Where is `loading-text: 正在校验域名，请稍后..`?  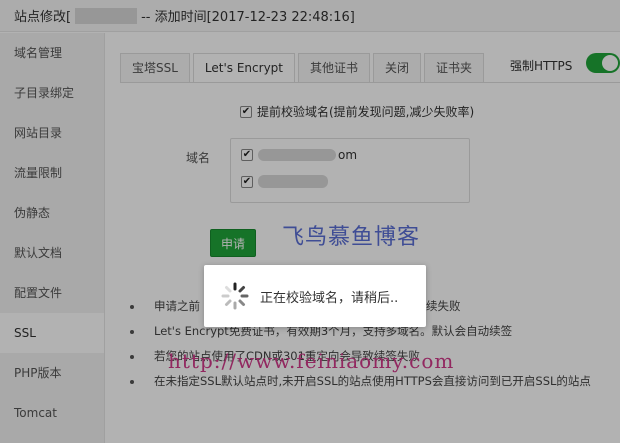
loading-text: 正在校验域名，请稍后.. is located at coordinates (329, 298).